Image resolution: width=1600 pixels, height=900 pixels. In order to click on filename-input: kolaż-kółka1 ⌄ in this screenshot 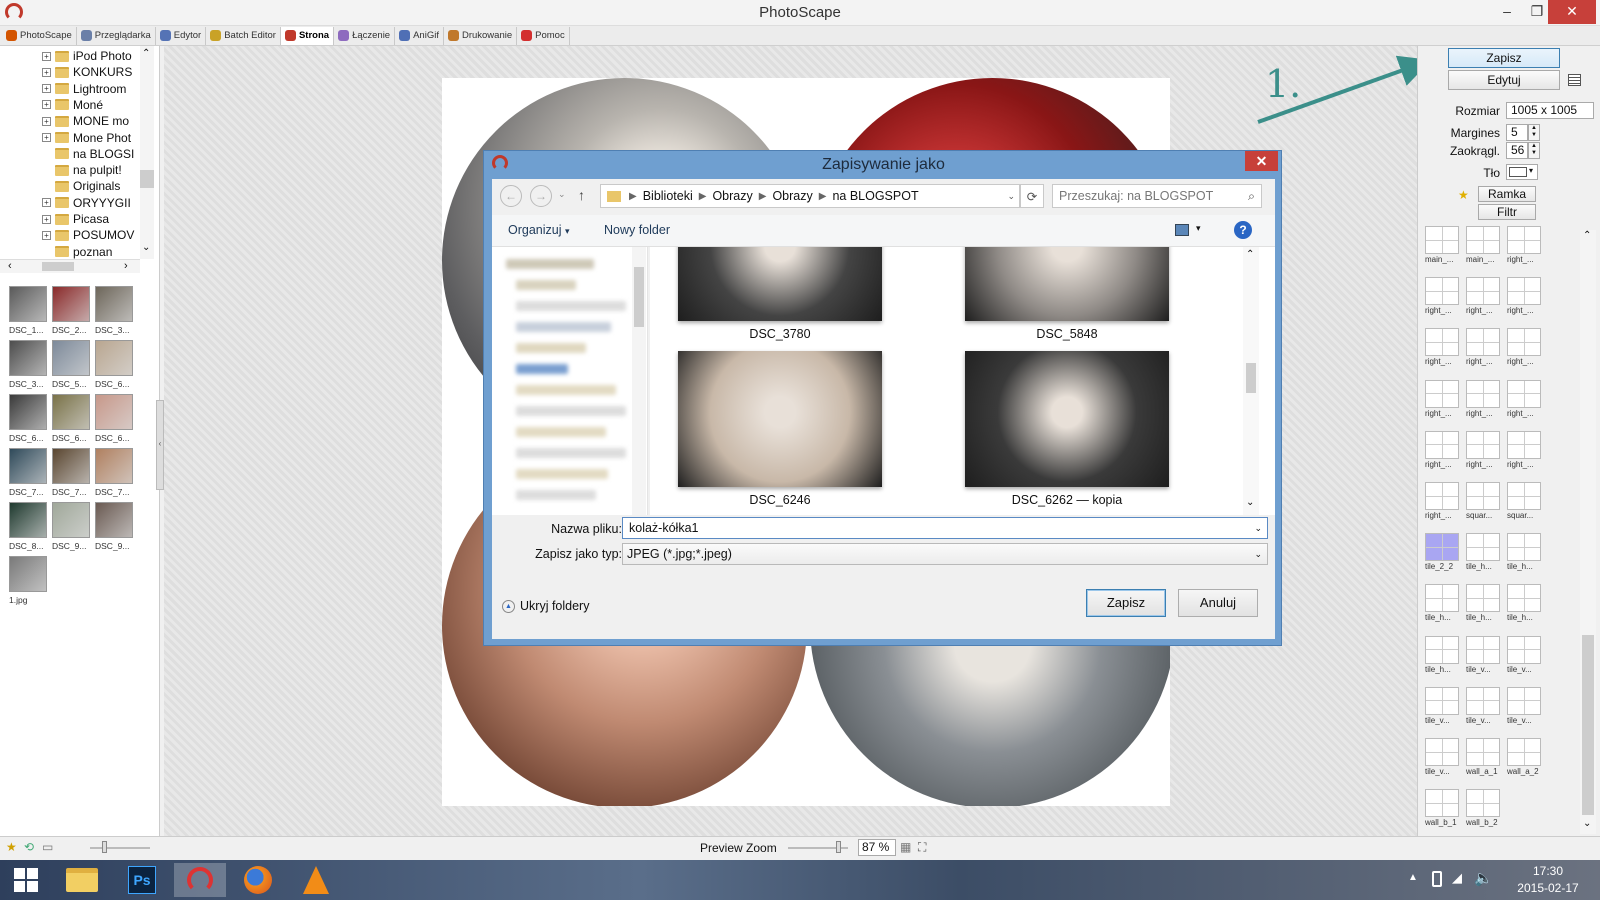, I will do `click(945, 528)`.